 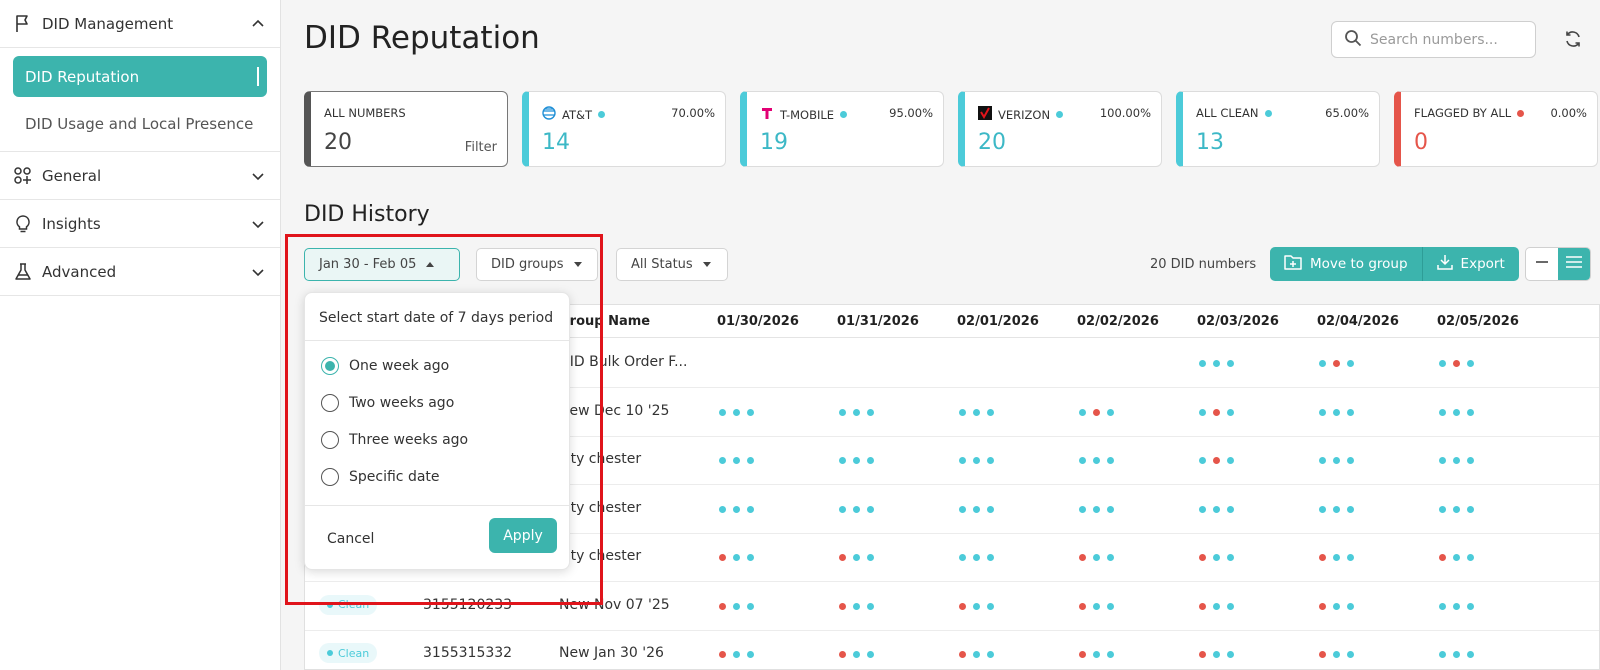 What do you see at coordinates (1445, 39) in the screenshot?
I see `search-input` at bounding box center [1445, 39].